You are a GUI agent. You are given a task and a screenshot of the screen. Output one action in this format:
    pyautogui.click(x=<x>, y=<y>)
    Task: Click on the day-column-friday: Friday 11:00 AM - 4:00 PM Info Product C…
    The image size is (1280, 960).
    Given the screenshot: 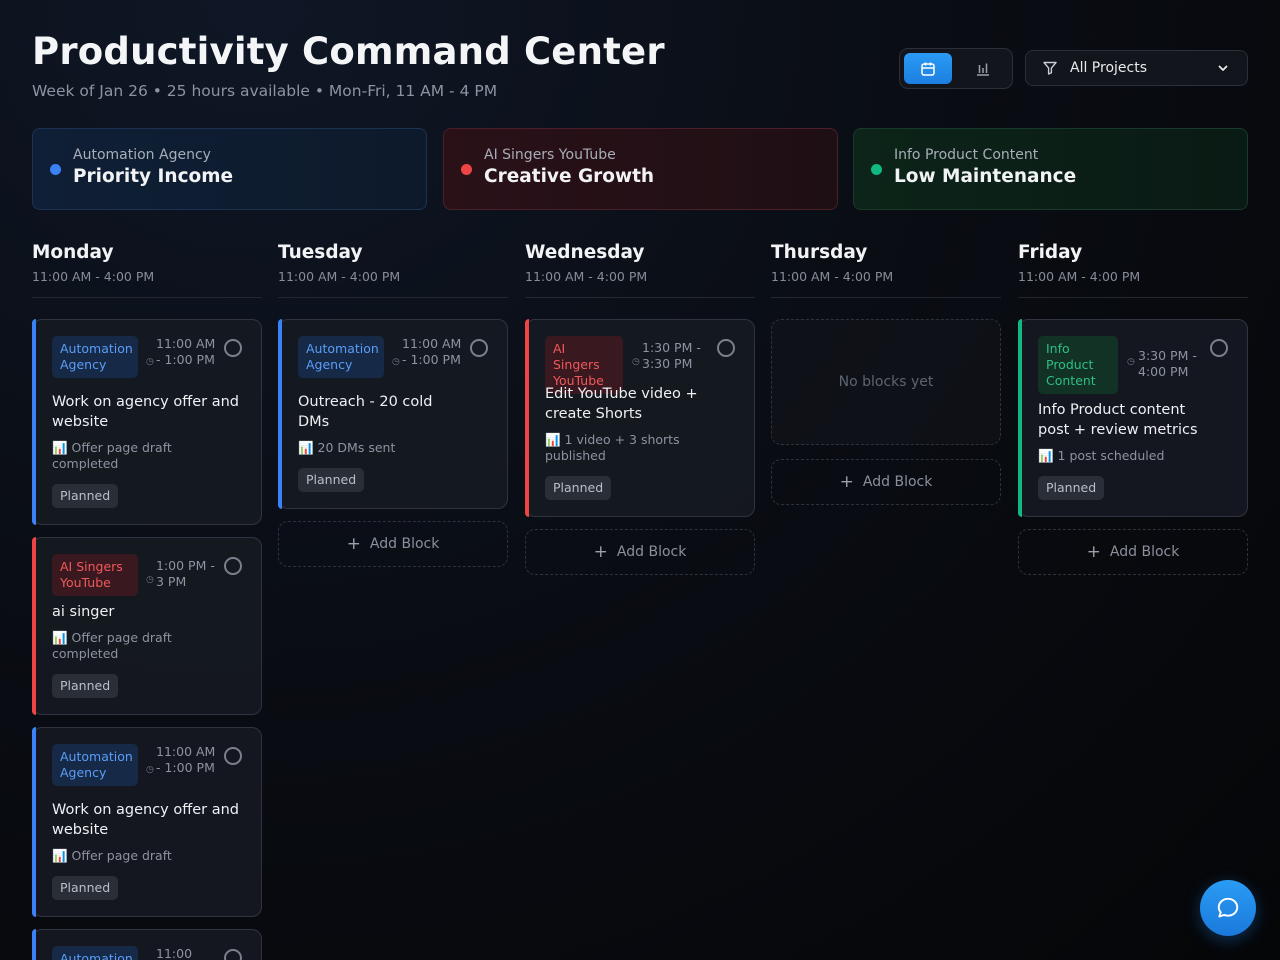 What is the action you would take?
    pyautogui.click(x=1133, y=408)
    